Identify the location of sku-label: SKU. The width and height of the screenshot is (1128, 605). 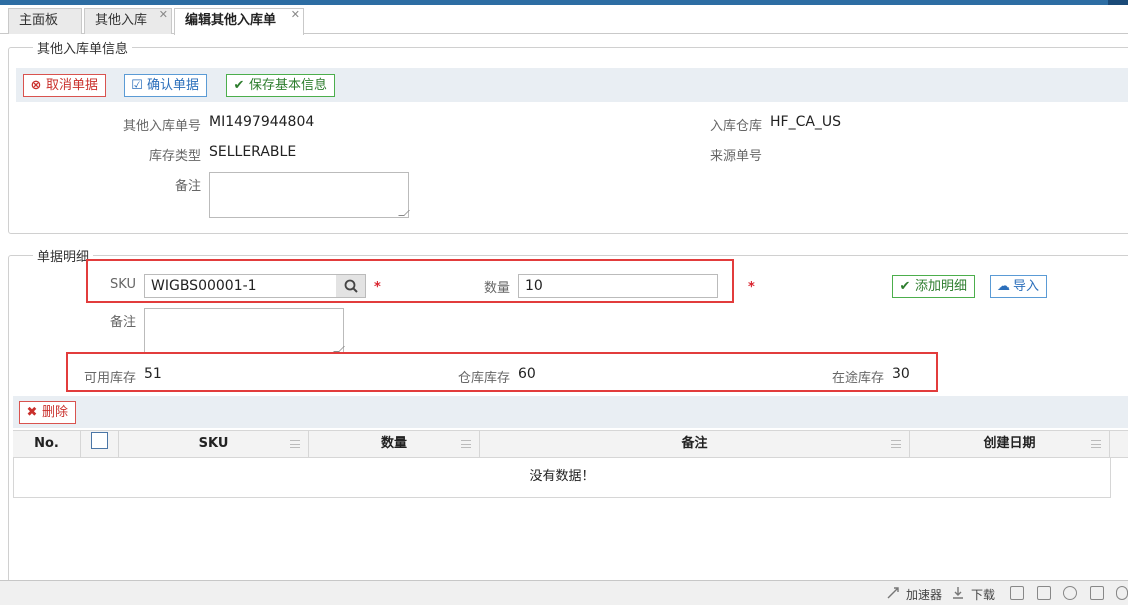
(123, 284).